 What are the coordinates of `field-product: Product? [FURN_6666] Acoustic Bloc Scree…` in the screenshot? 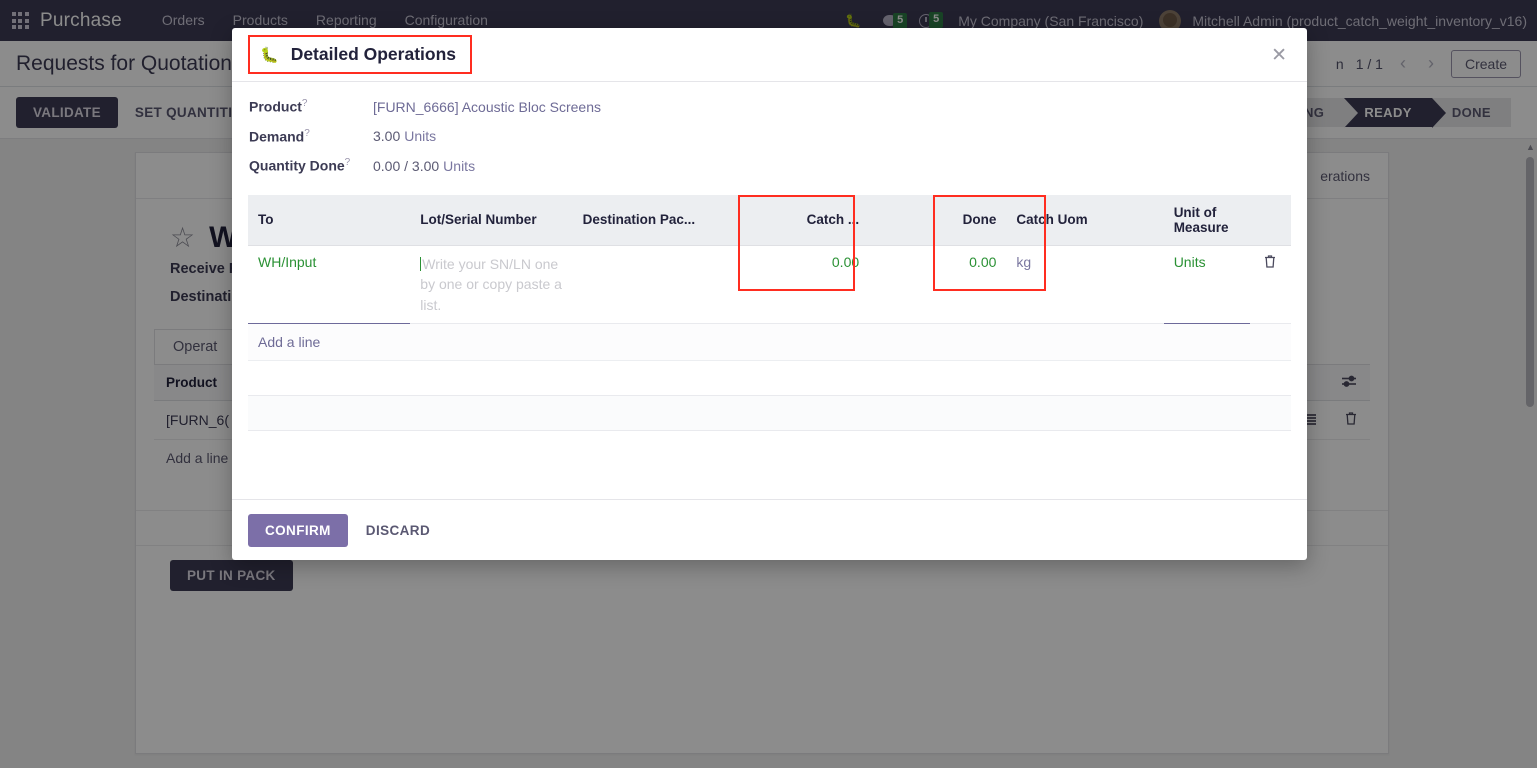 It's located at (769, 106).